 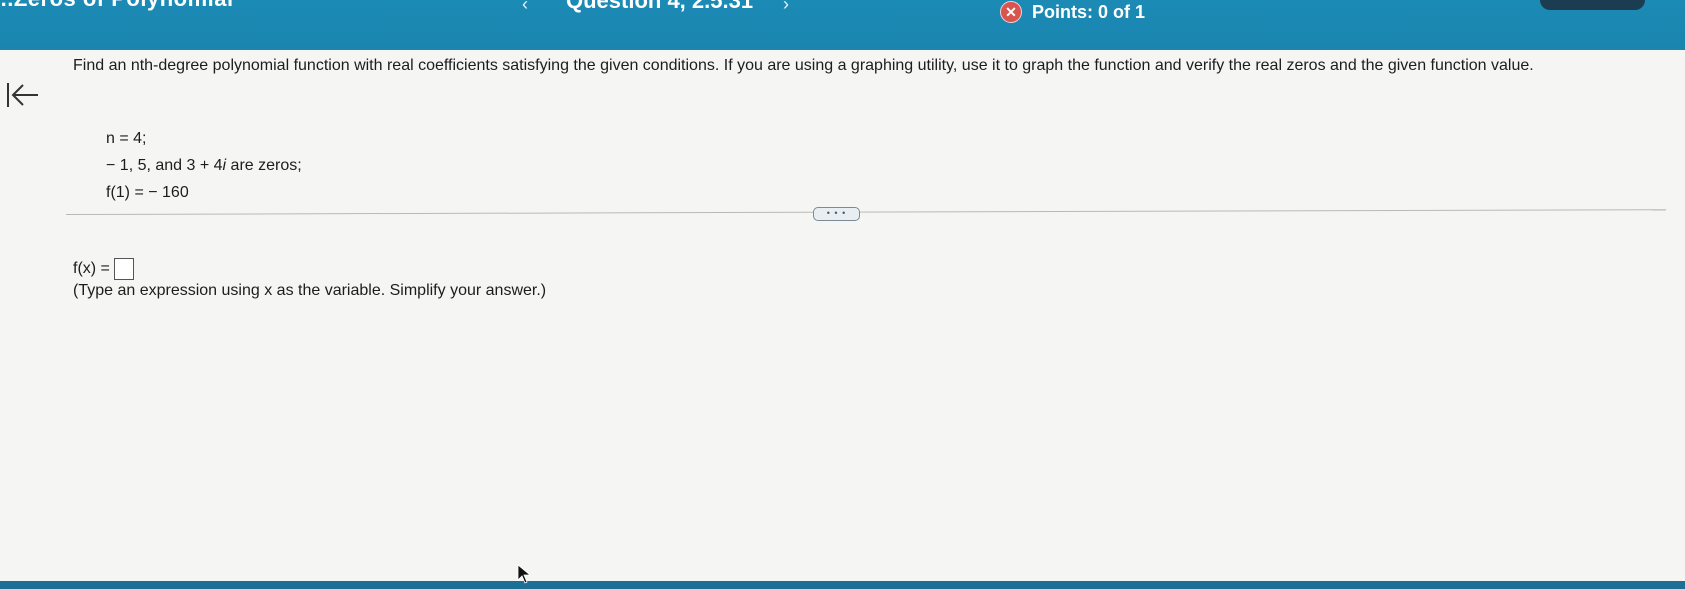 I want to click on degree-condition: n = 4;, so click(x=126, y=138).